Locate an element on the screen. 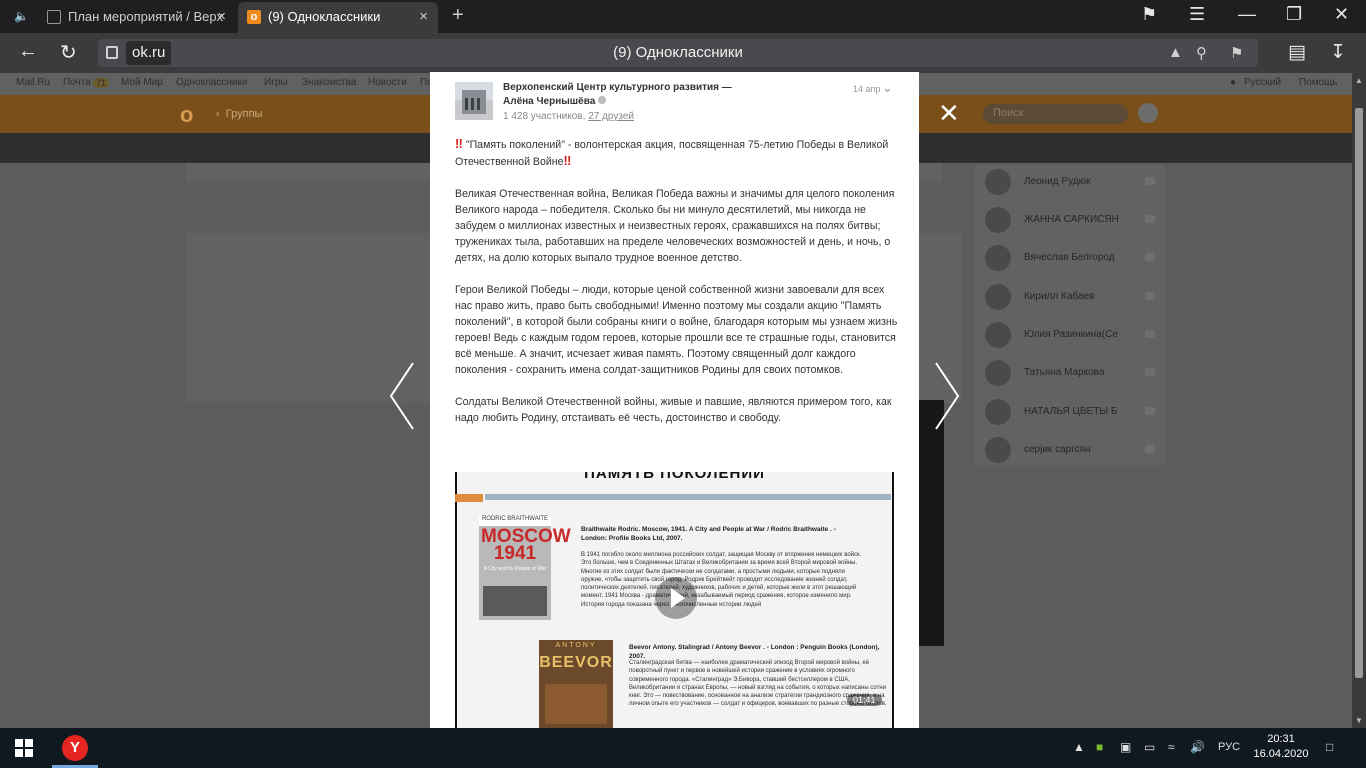 Image resolution: width=1366 pixels, height=768 pixels. scroll-down-icon: ▼ is located at coordinates (1359, 720).